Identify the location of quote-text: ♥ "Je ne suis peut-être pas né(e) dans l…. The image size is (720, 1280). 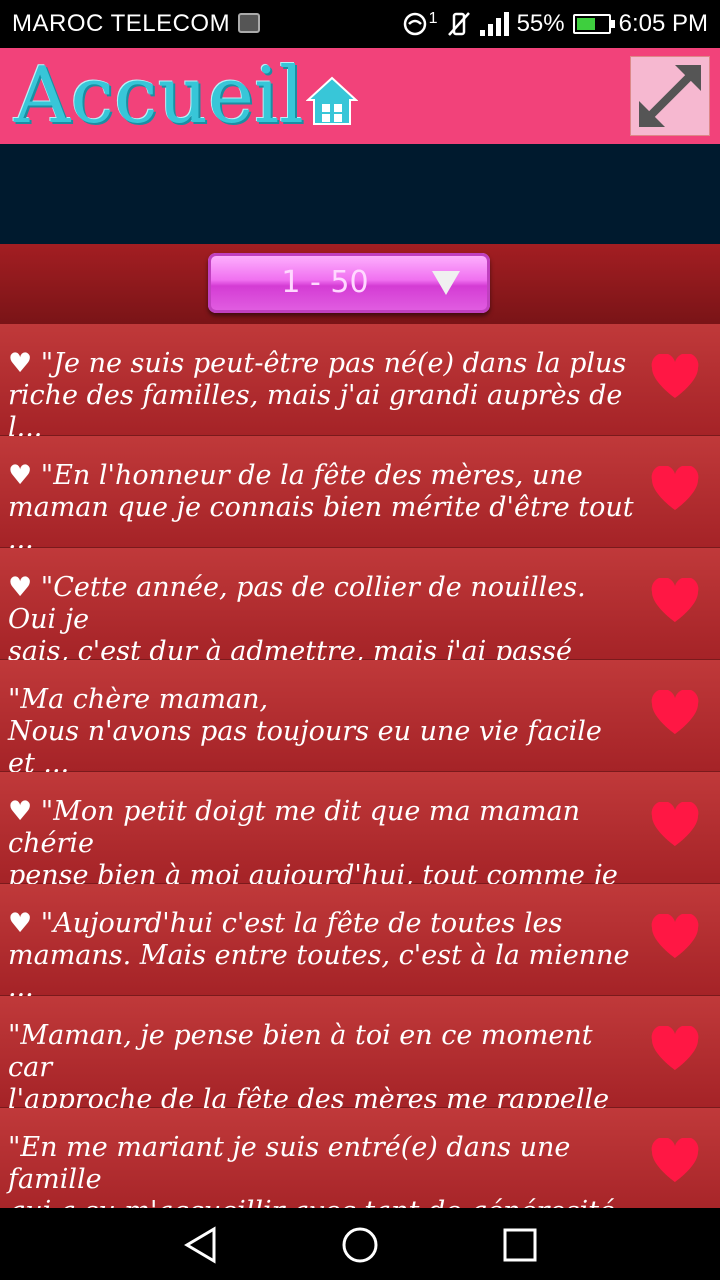
(317, 395).